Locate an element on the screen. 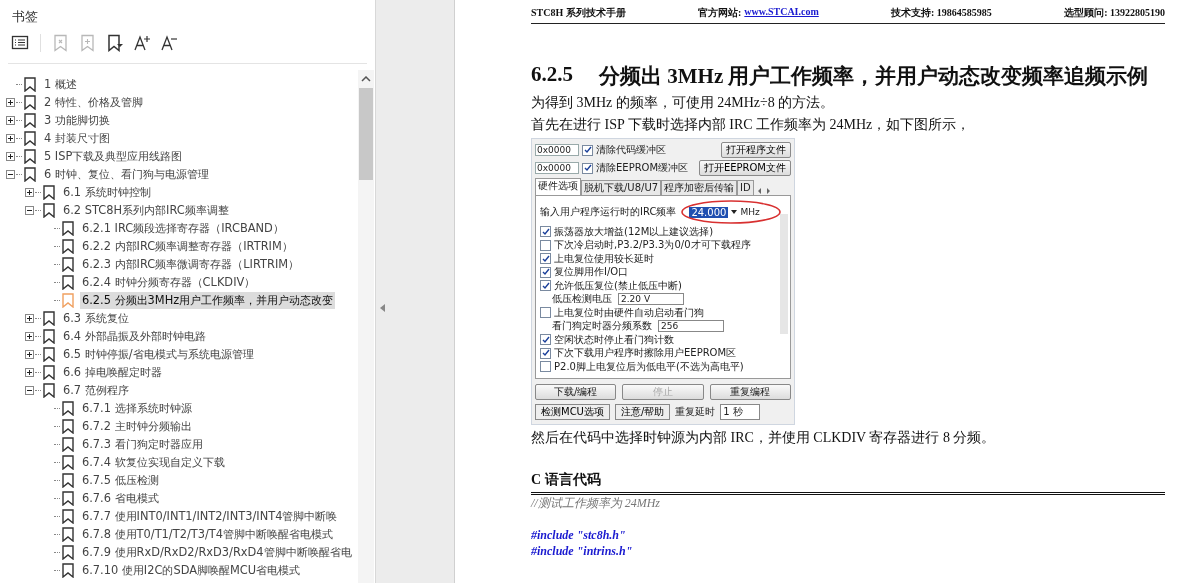  tab: 脱机下载/U8/U7 is located at coordinates (621, 187).